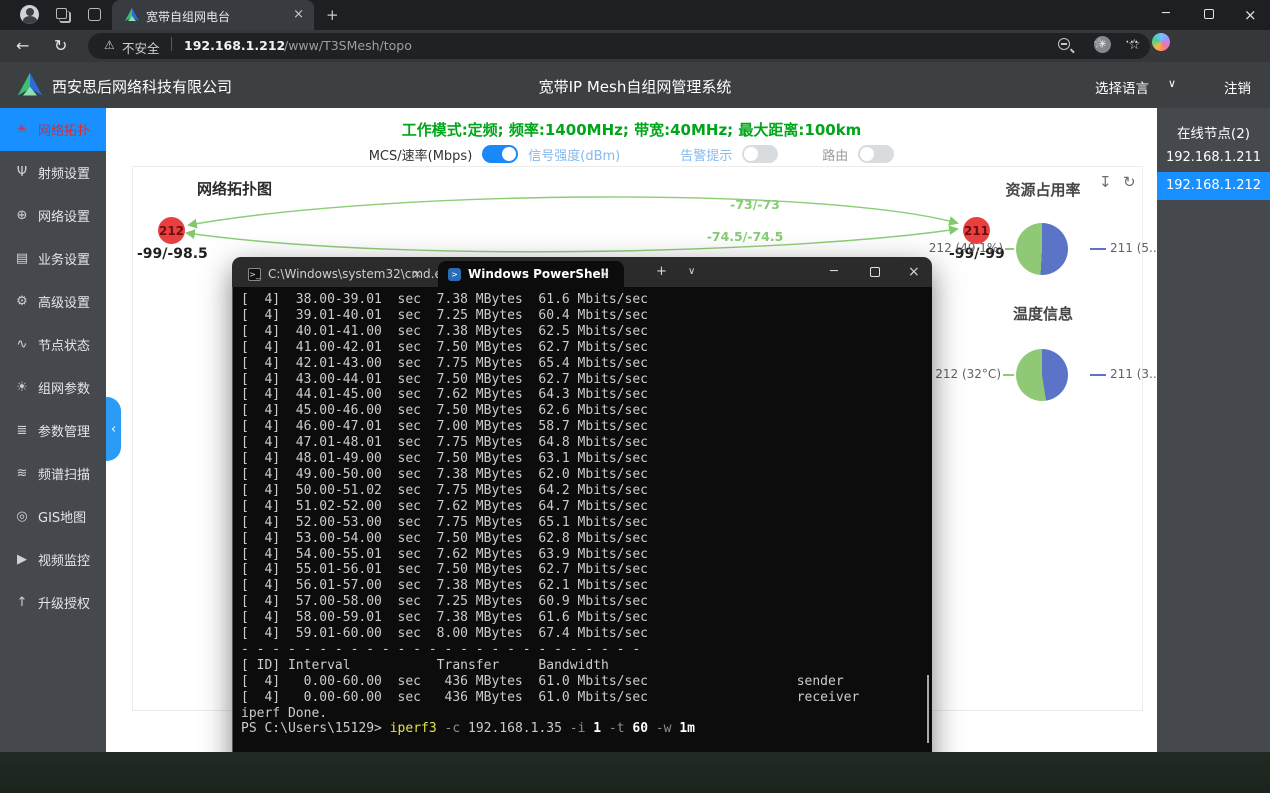 The width and height of the screenshot is (1270, 793). What do you see at coordinates (928, 709) in the screenshot?
I see `terminal-scrollbar` at bounding box center [928, 709].